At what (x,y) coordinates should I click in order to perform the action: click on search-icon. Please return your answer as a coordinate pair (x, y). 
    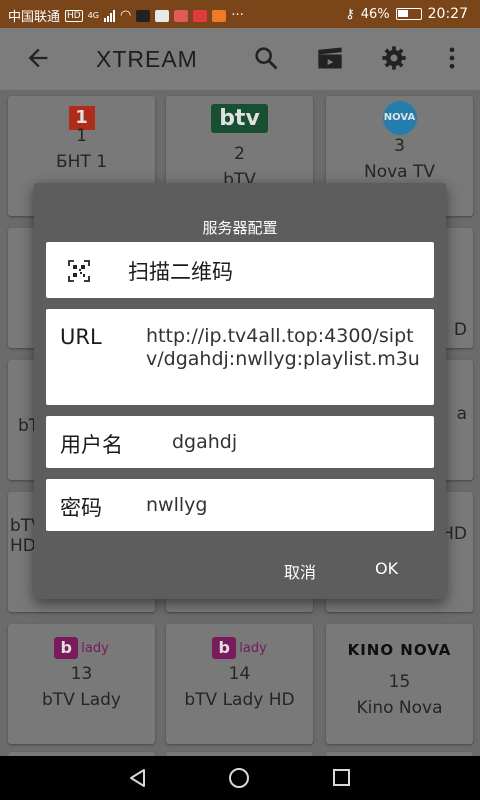
    Looking at the image, I should click on (266, 58).